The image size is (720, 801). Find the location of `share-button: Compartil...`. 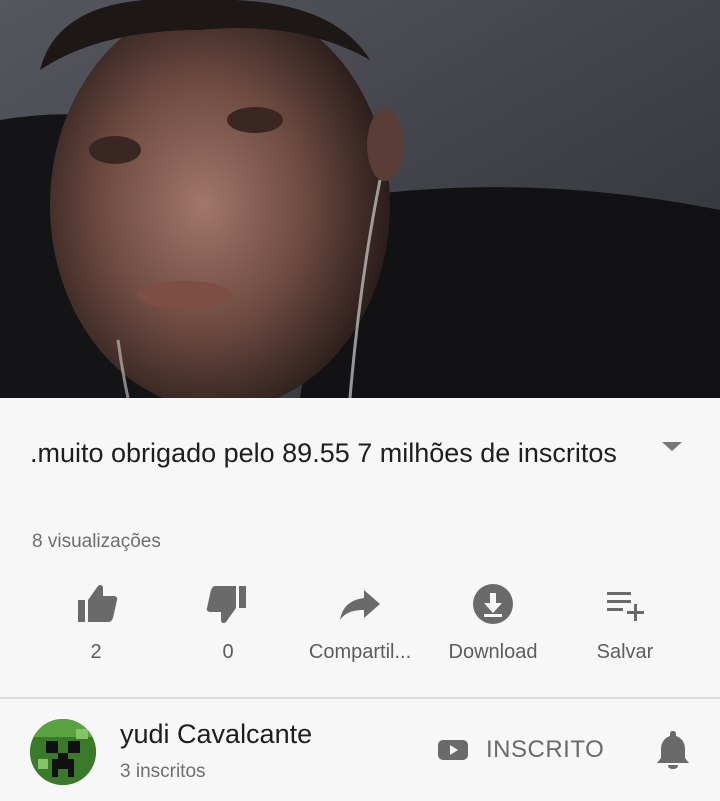

share-button: Compartil... is located at coordinates (360, 628).